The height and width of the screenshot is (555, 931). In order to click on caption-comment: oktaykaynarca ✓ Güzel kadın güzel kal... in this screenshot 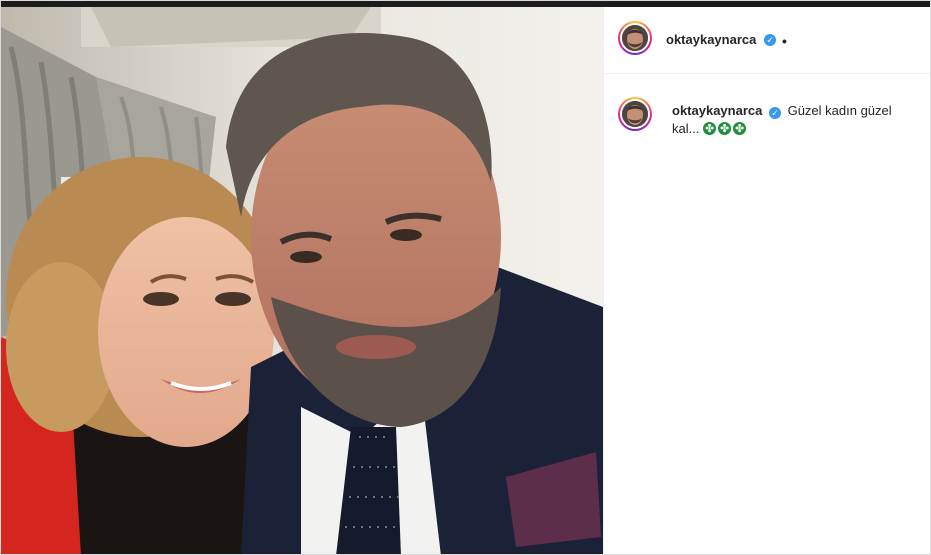, I will do `click(767, 133)`.